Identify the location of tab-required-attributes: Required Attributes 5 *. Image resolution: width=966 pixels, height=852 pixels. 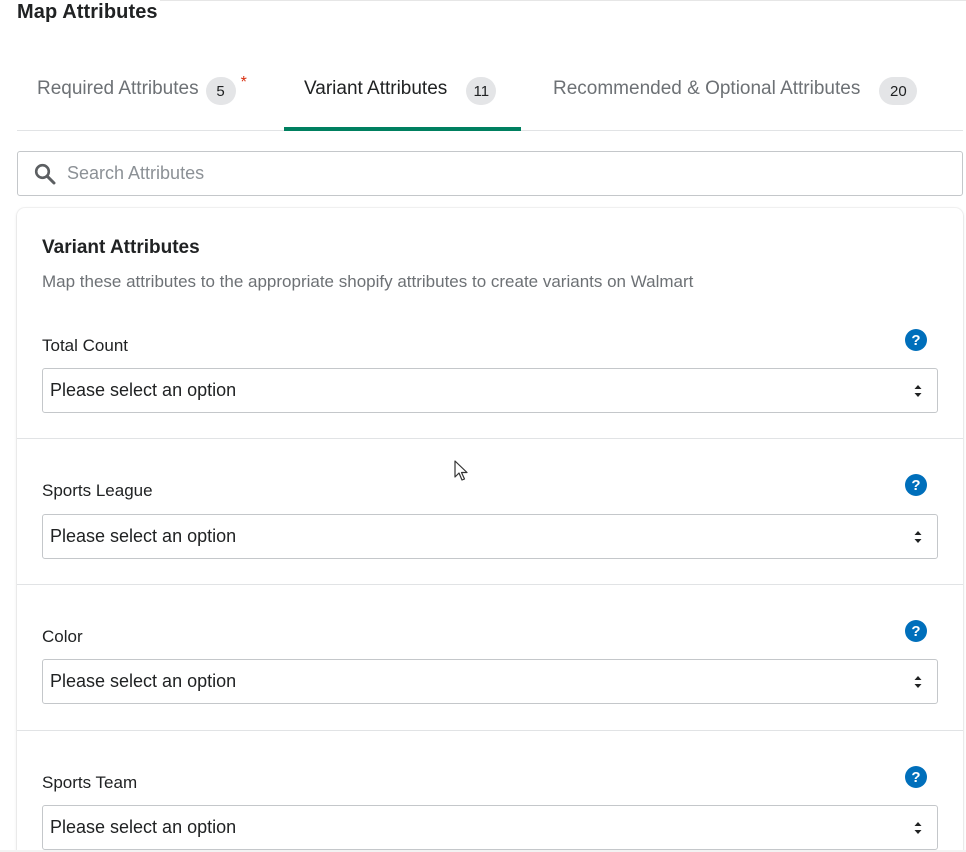
(142, 93).